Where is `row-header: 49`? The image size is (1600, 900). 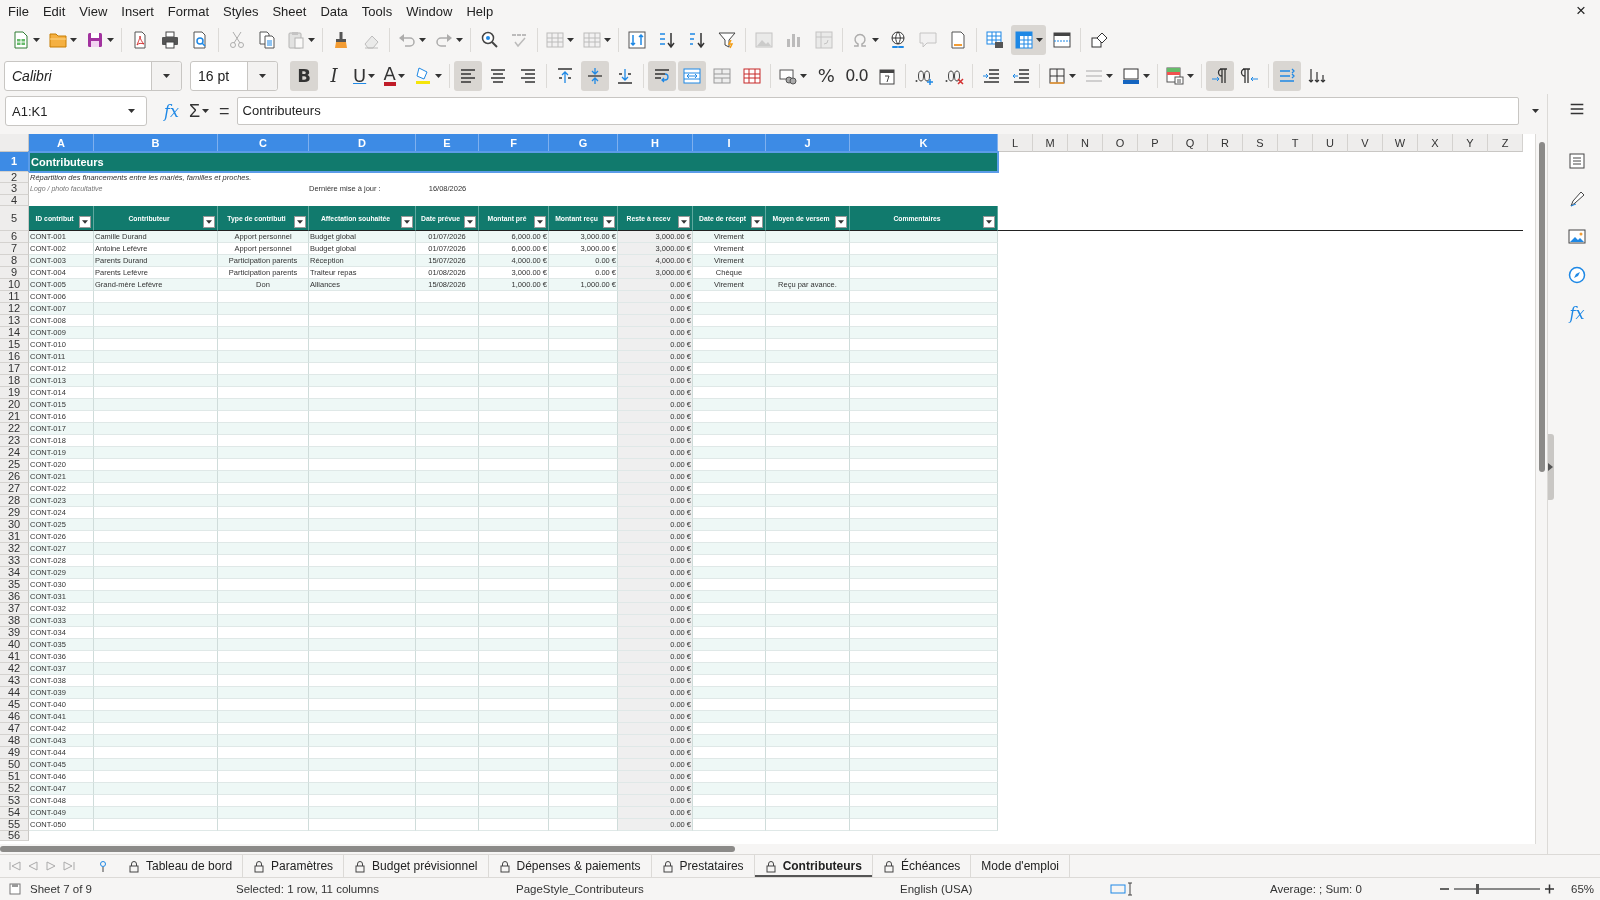
row-header: 49 is located at coordinates (14, 753).